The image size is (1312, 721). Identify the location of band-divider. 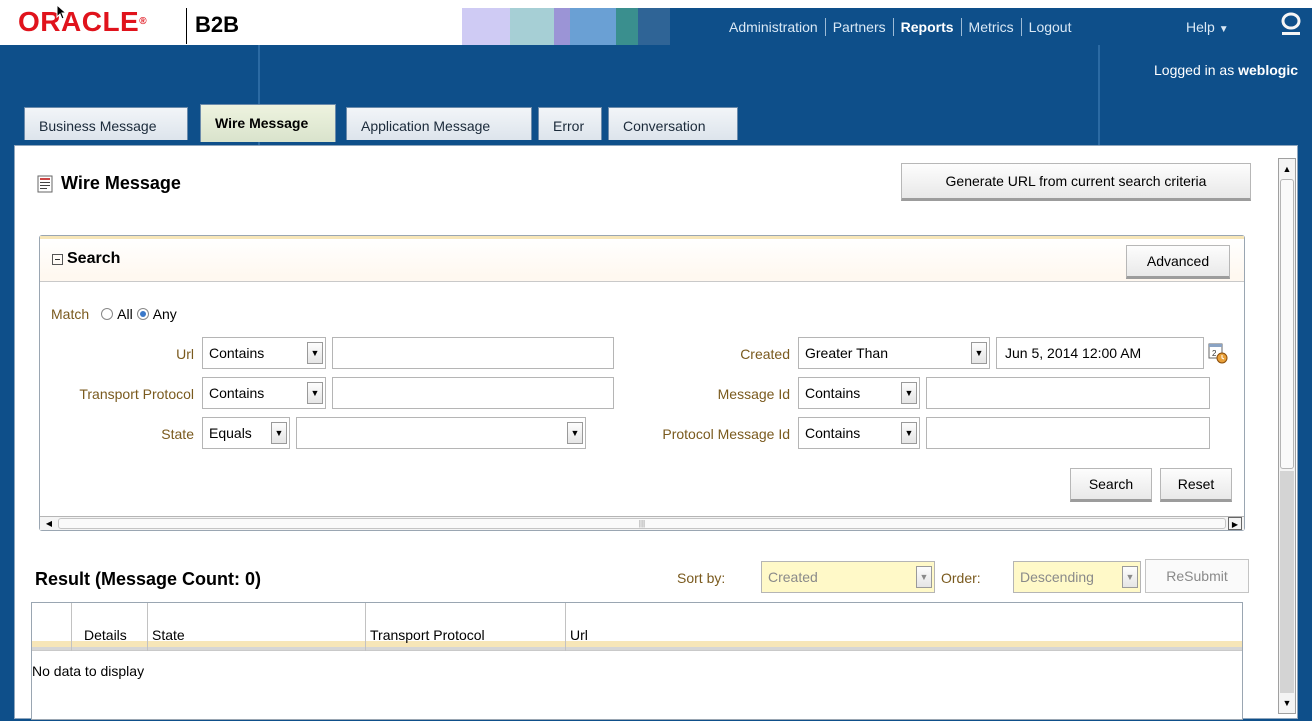
(1099, 95).